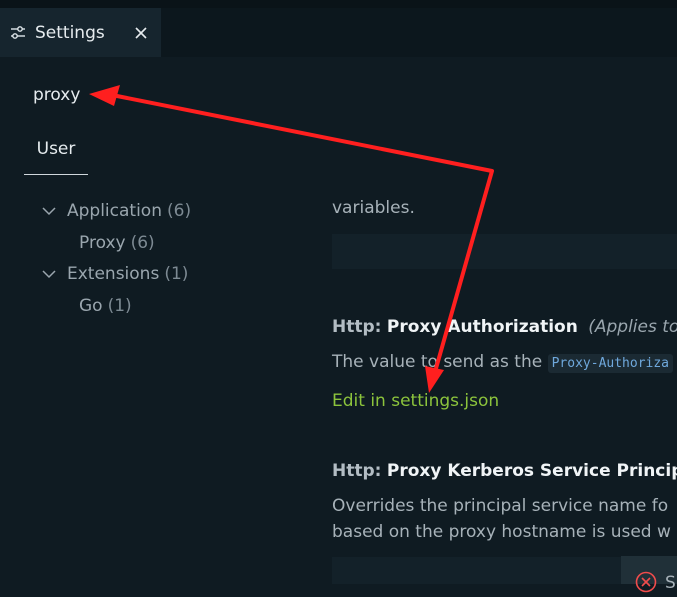 This screenshot has width=677, height=597. Describe the element at coordinates (91, 306) in the screenshot. I see `toc-label: Go` at that location.